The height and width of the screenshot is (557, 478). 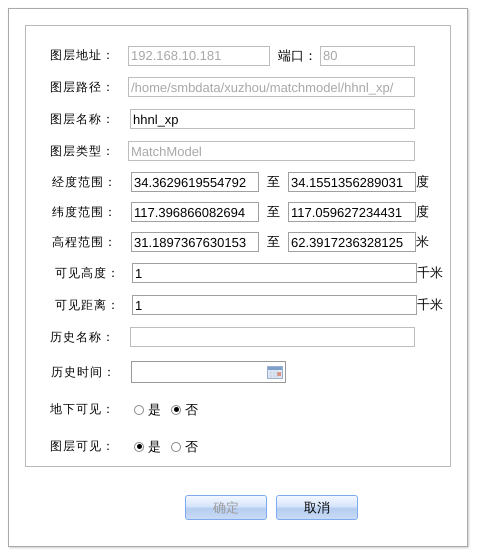 I want to click on date-field, so click(x=208, y=372).